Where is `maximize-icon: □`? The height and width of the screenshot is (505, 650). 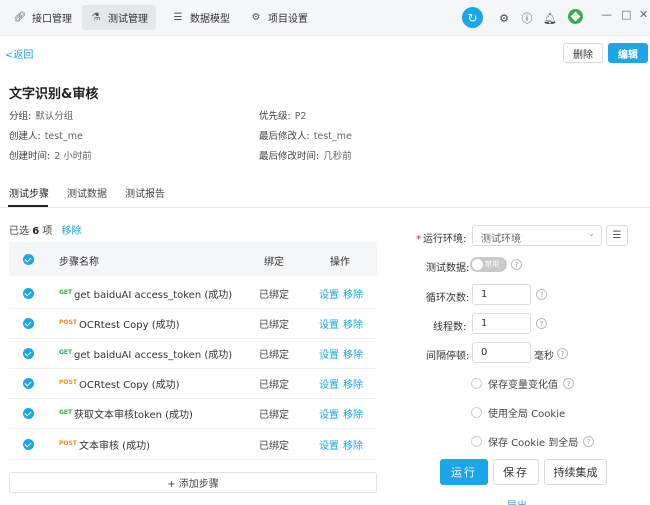 maximize-icon: □ is located at coordinates (626, 14).